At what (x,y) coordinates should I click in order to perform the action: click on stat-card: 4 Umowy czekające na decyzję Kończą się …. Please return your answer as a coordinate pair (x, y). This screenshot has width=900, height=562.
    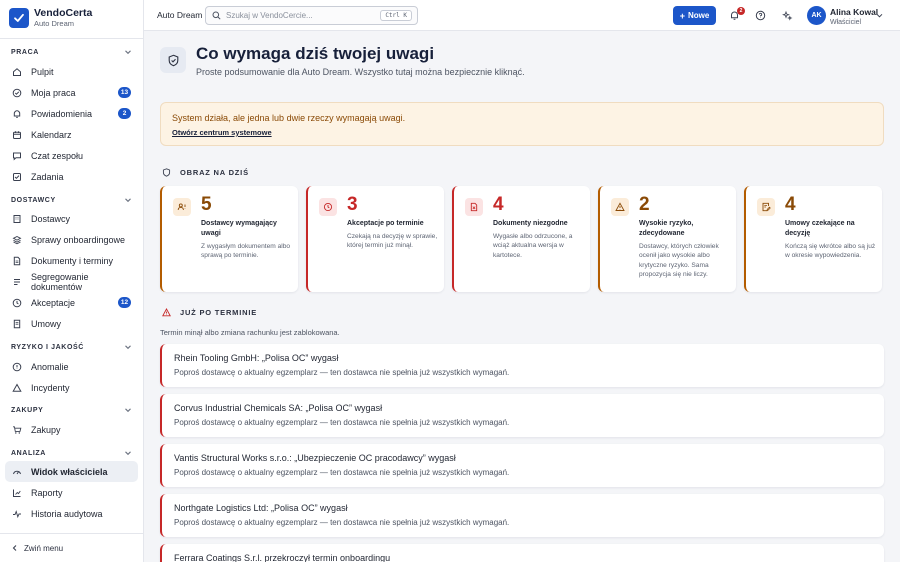
    Looking at the image, I should click on (813, 239).